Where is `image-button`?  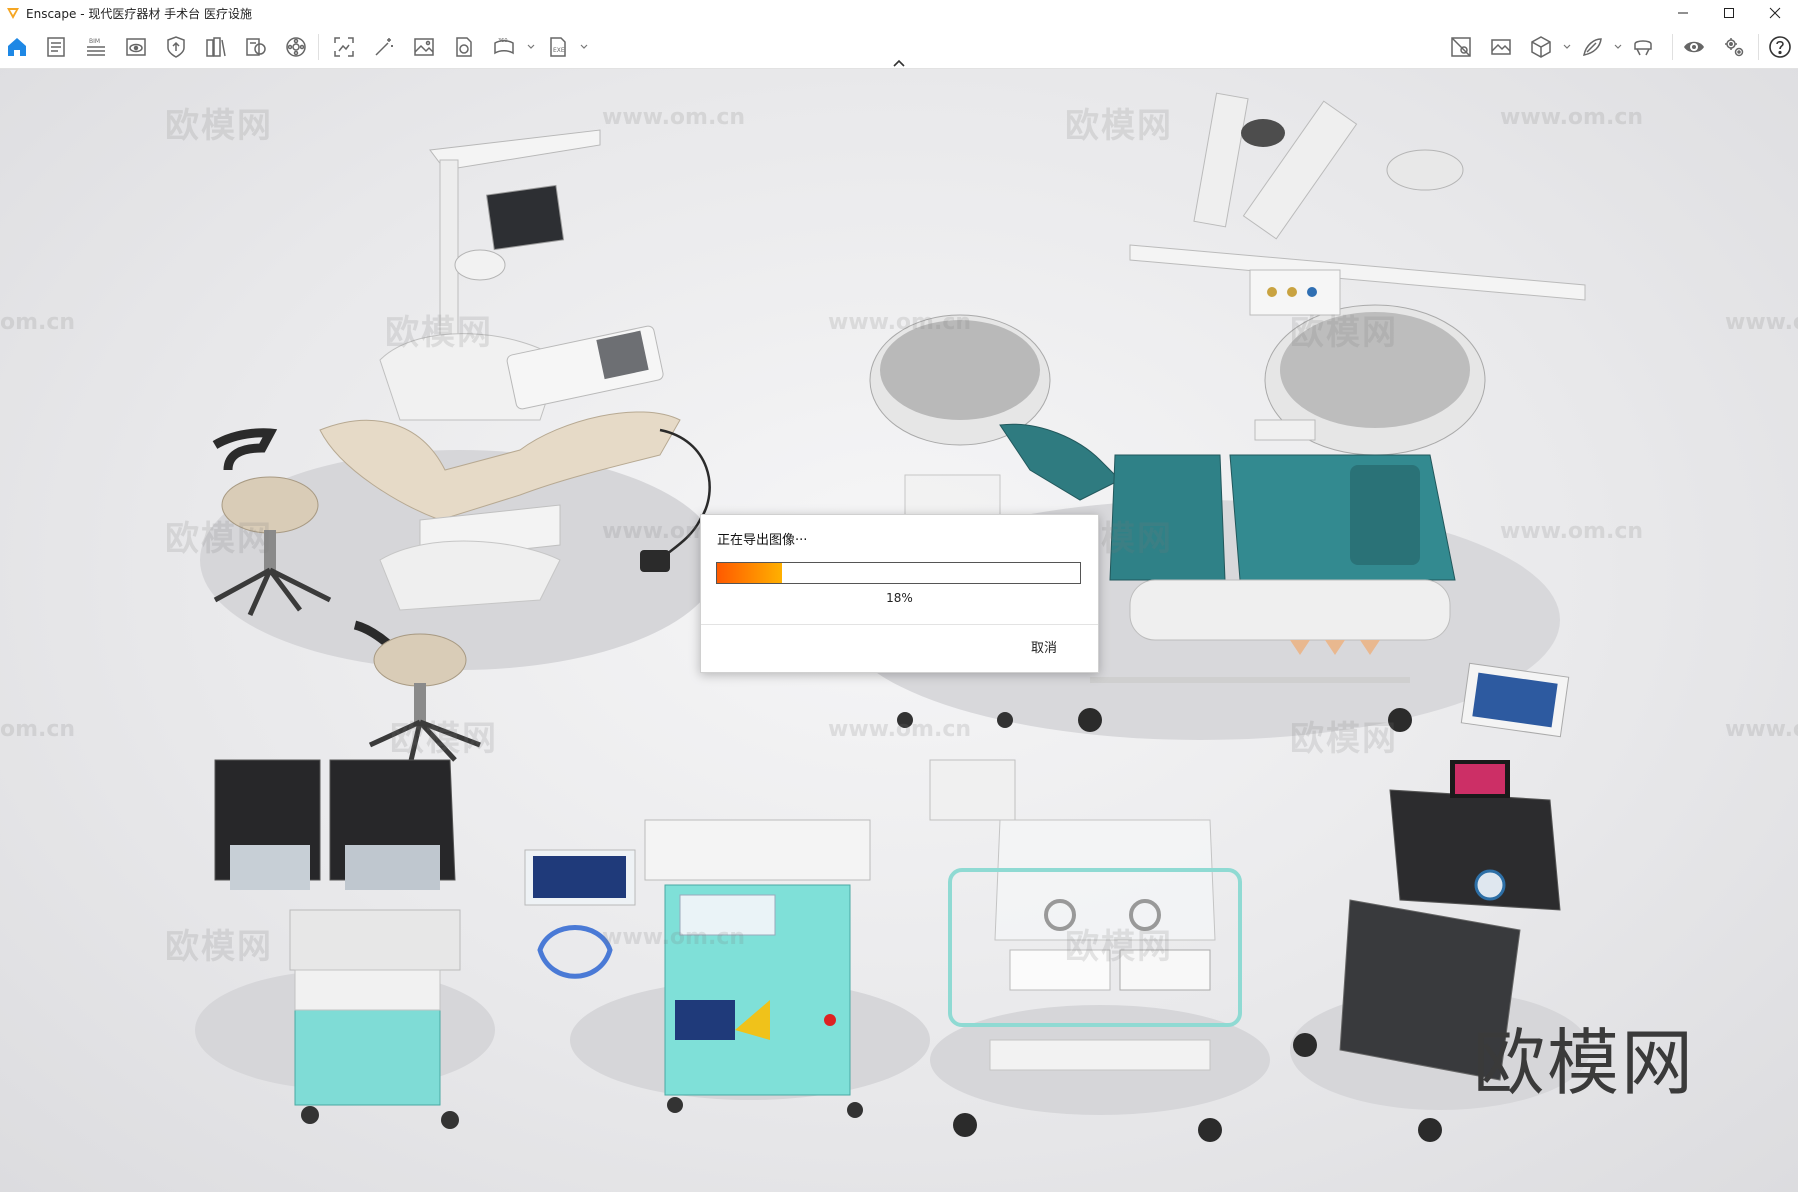 image-button is located at coordinates (424, 47).